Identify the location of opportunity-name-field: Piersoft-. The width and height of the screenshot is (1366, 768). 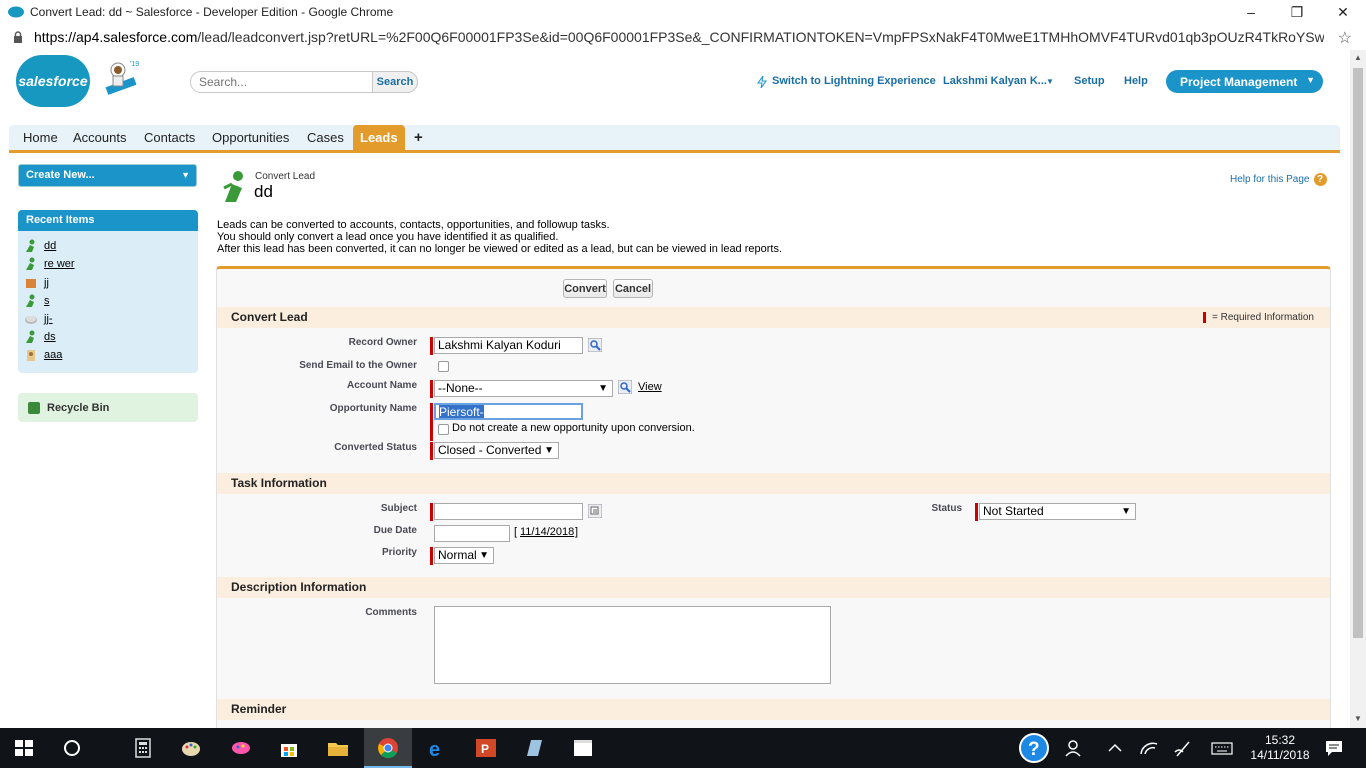
(508, 411).